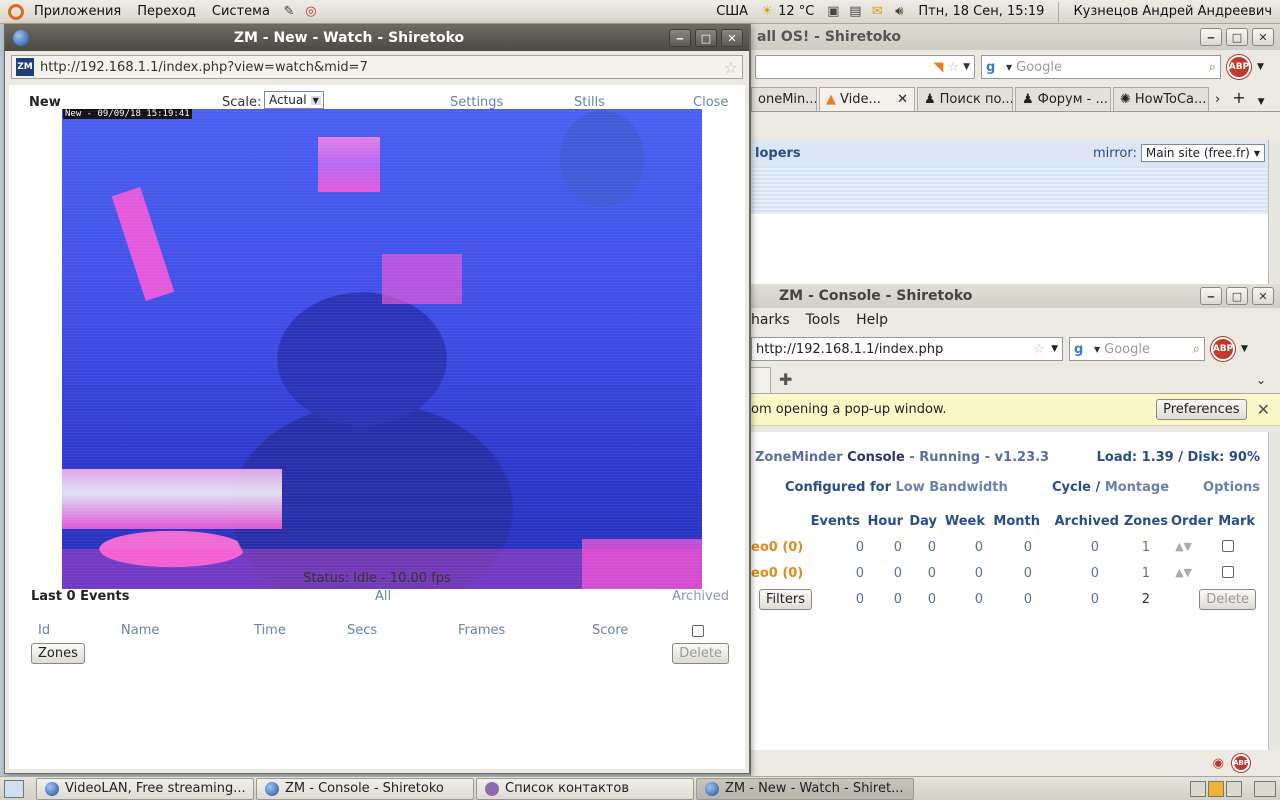 The height and width of the screenshot is (800, 1280). I want to click on delete-button: Delete, so click(1227, 599).